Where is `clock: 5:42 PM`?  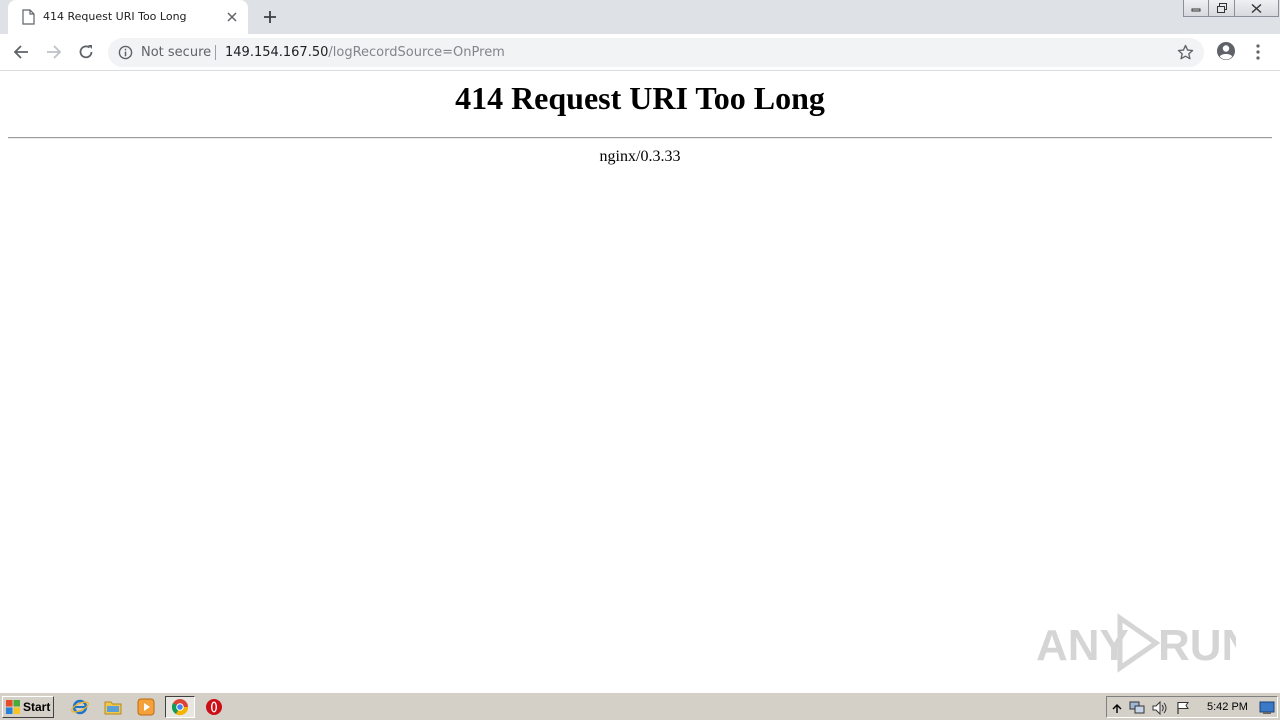 clock: 5:42 PM is located at coordinates (1227, 707).